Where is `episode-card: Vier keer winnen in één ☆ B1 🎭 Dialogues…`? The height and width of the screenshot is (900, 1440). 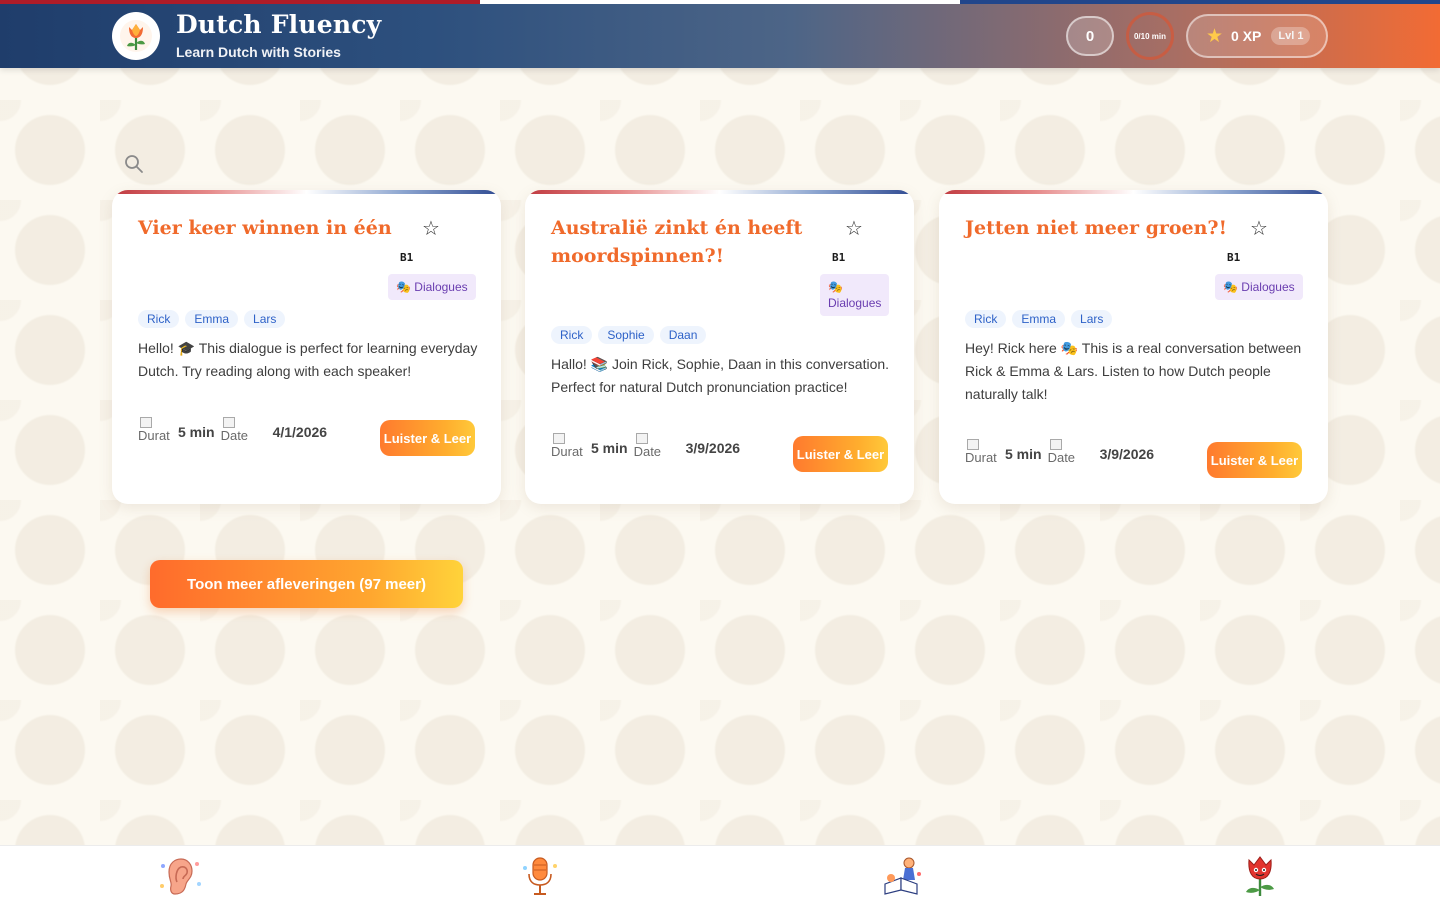 episode-card: Vier keer winnen in één ☆ B1 🎭 Dialogues… is located at coordinates (306, 347).